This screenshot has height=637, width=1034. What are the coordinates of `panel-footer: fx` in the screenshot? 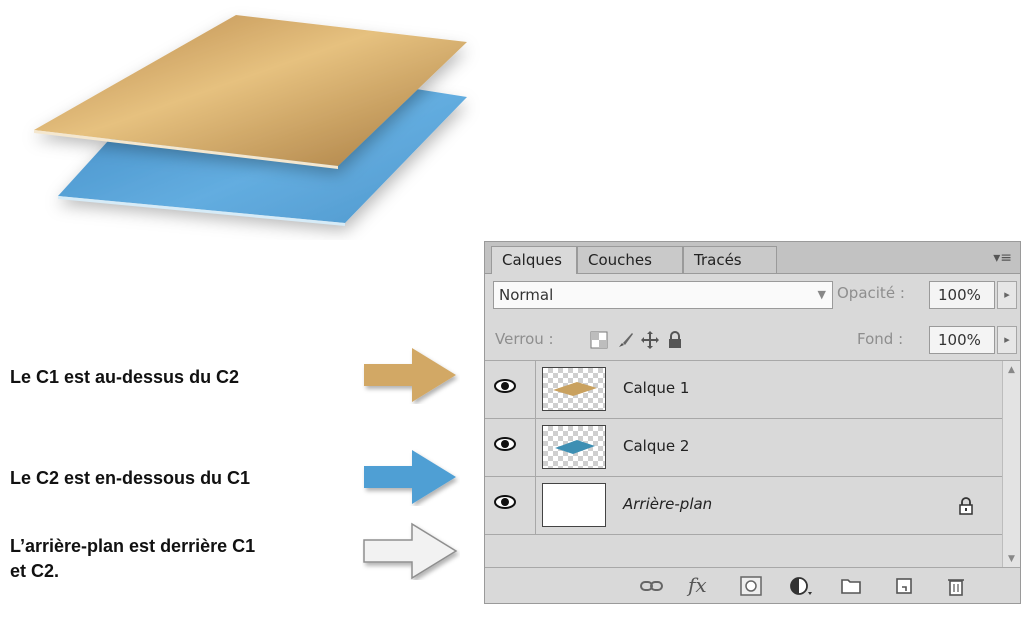 It's located at (752, 585).